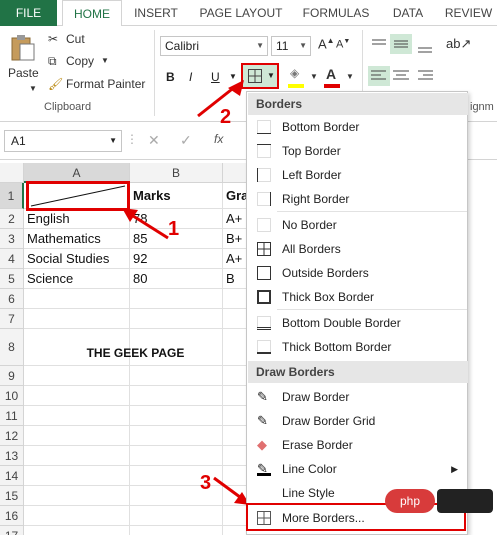 This screenshot has width=497, height=535. Describe the element at coordinates (294, 73) in the screenshot. I see `fill-color-icon: ◈` at that location.